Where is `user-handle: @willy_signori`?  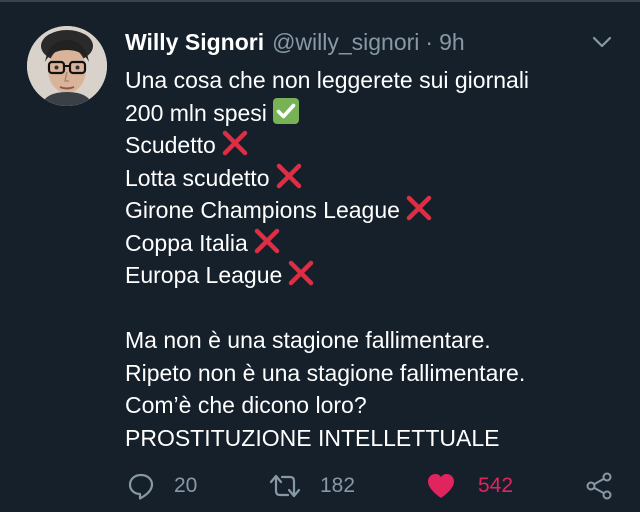 user-handle: @willy_signori is located at coordinates (345, 42).